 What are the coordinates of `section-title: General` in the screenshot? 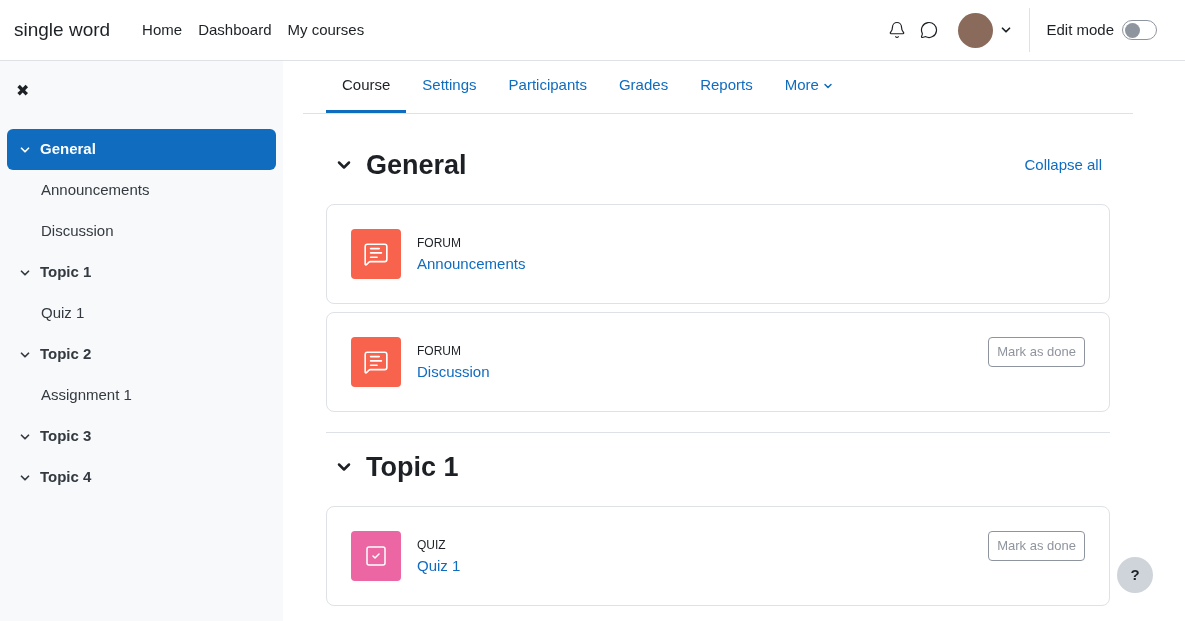 It's located at (416, 165).